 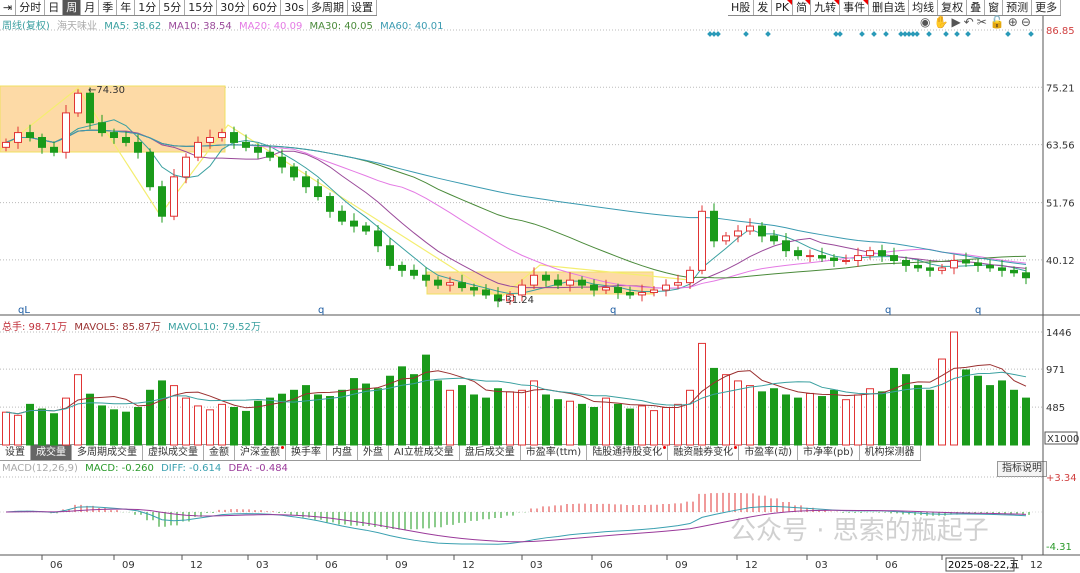 What do you see at coordinates (1061, 478) in the screenshot?
I see `macd-tick: +3.34` at bounding box center [1061, 478].